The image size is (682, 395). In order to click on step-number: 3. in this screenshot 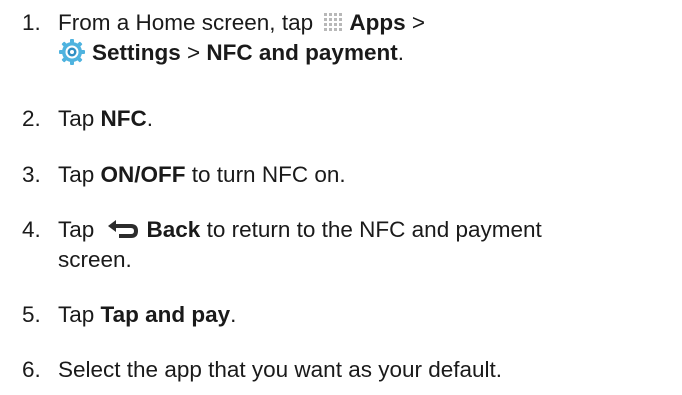, I will do `click(31, 174)`.